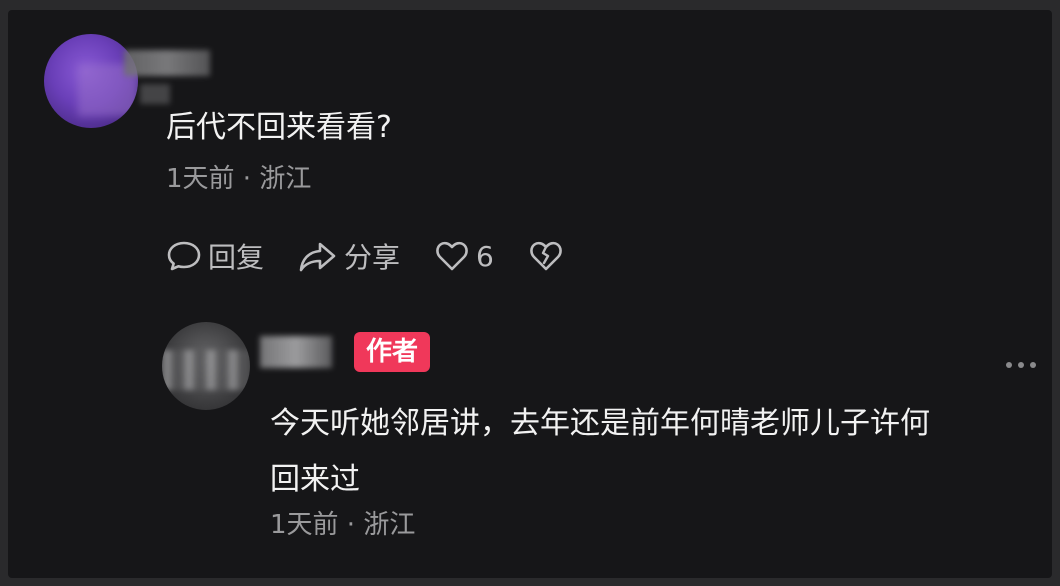  What do you see at coordinates (236, 257) in the screenshot?
I see `reply-label: 回复` at bounding box center [236, 257].